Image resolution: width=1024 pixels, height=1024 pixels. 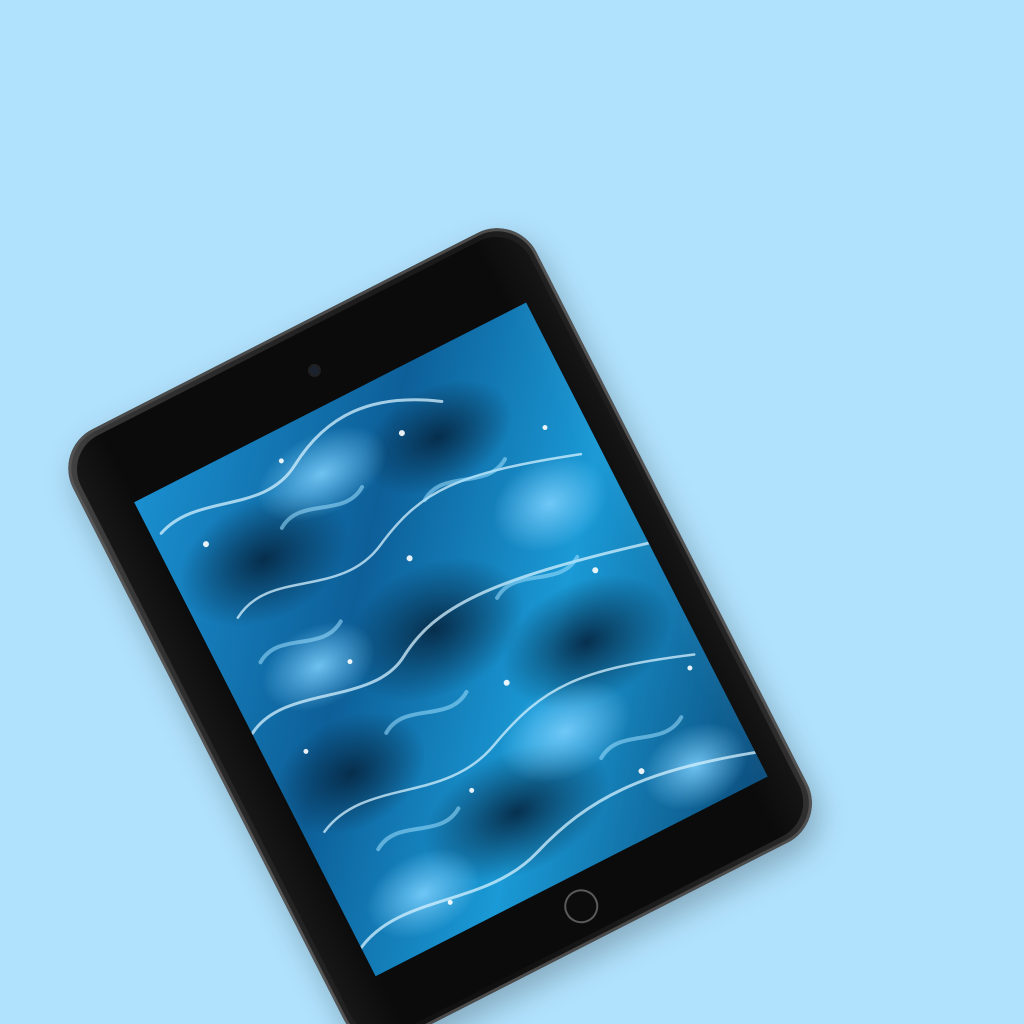 I want to click on camera-icon, so click(x=314, y=370).